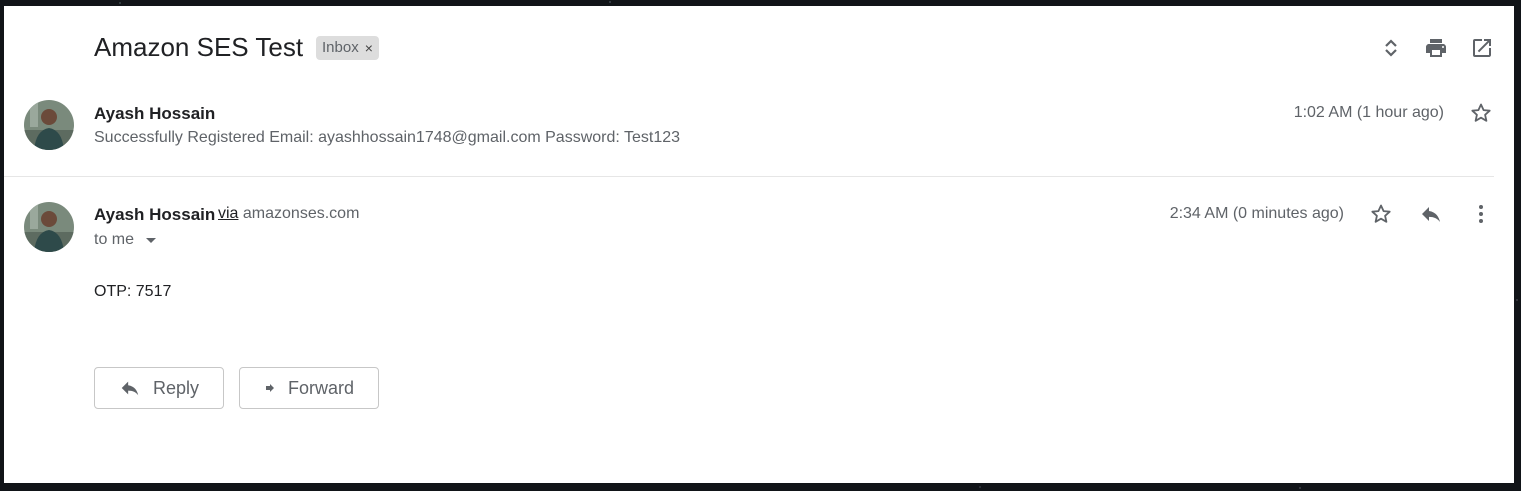  I want to click on via-link: via, so click(228, 213).